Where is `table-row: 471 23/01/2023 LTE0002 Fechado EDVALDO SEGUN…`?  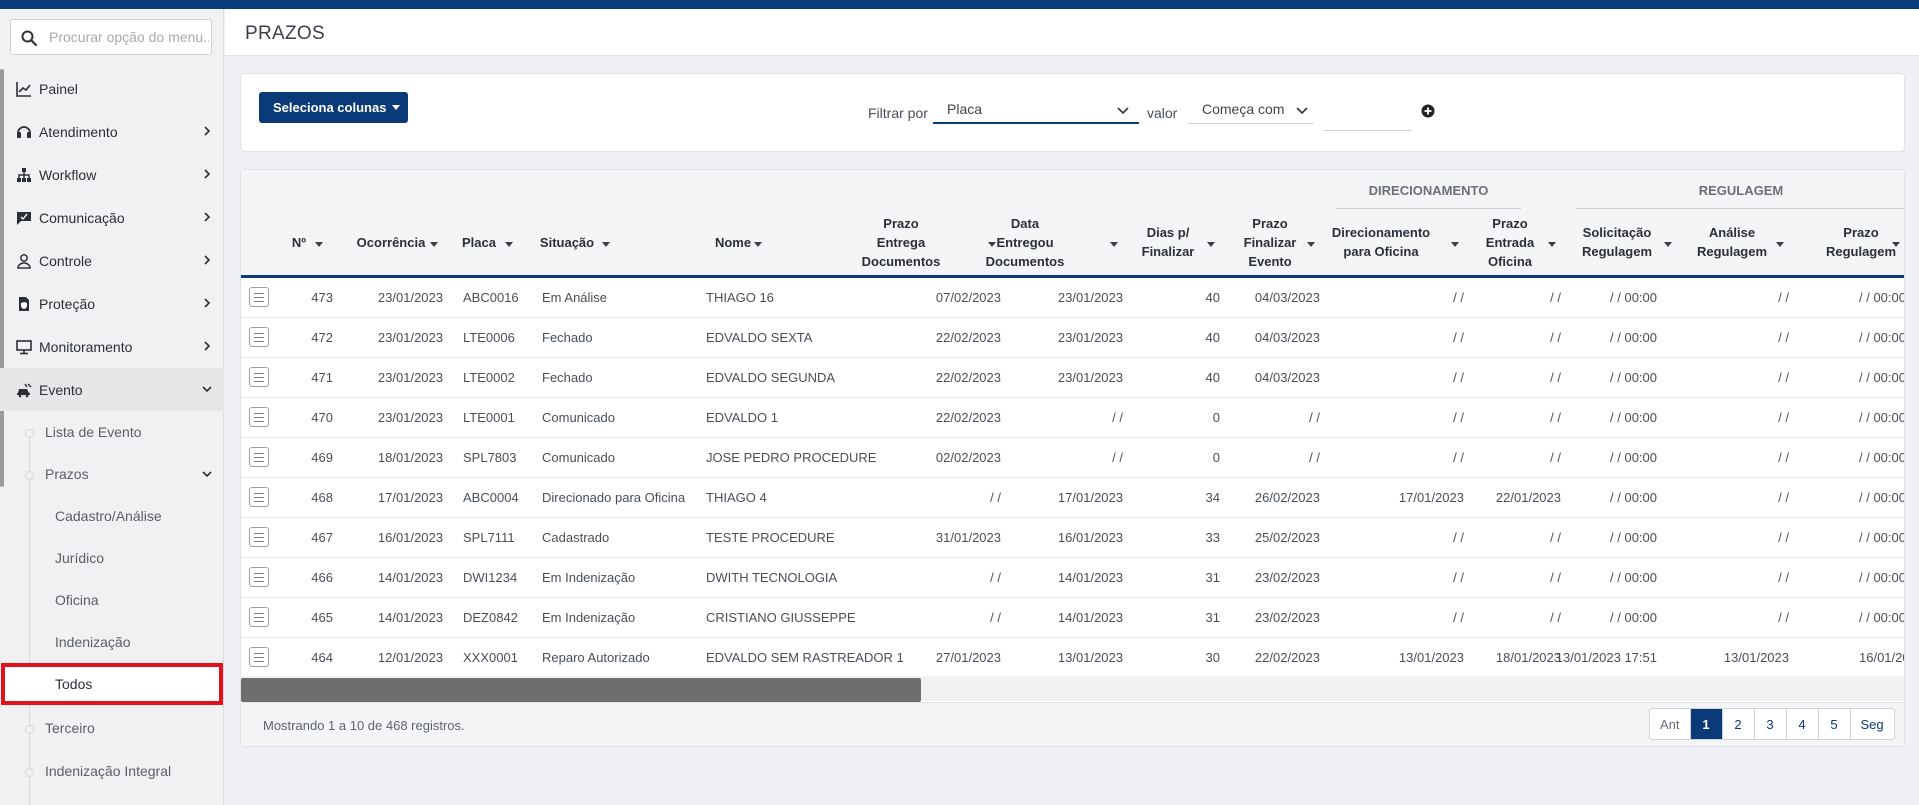
table-row: 471 23/01/2023 LTE0002 Fechado EDVALDO SEGUN… is located at coordinates (1072, 378).